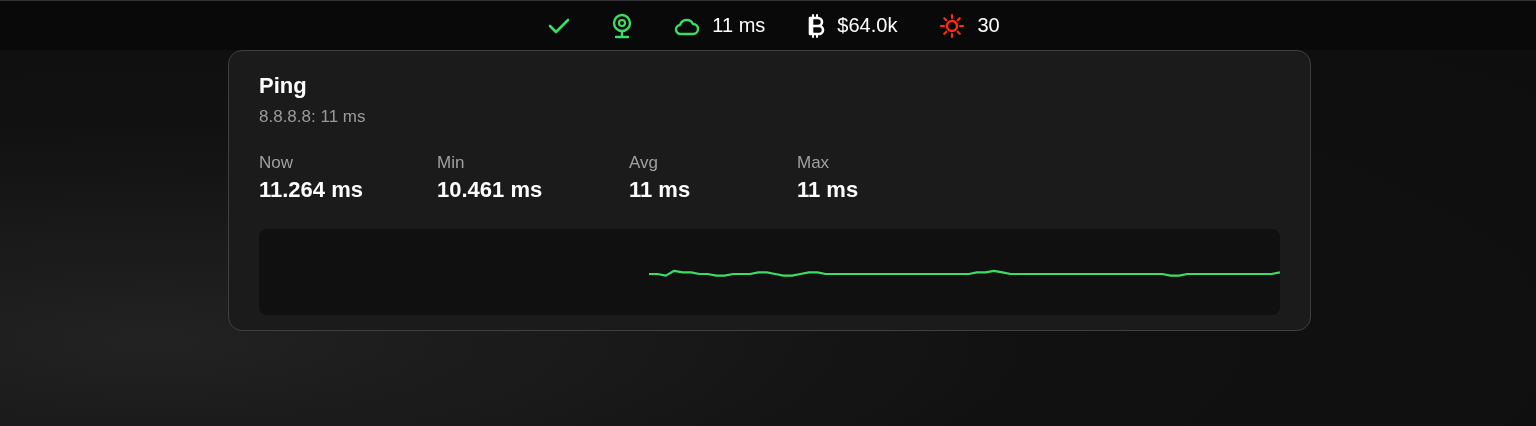 This screenshot has height=426, width=1536. I want to click on card-title: Ping, so click(283, 86).